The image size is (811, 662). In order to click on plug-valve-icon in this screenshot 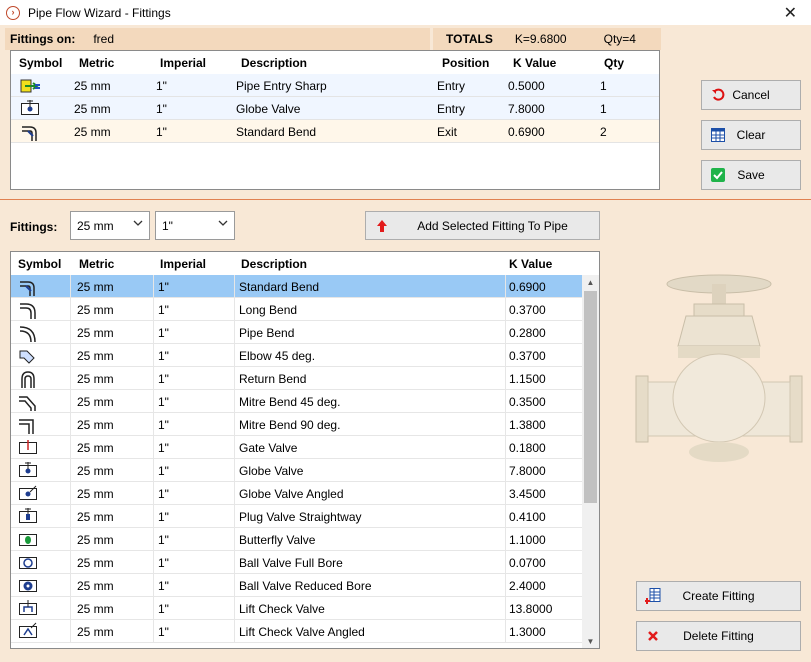, I will do `click(44, 516)`.